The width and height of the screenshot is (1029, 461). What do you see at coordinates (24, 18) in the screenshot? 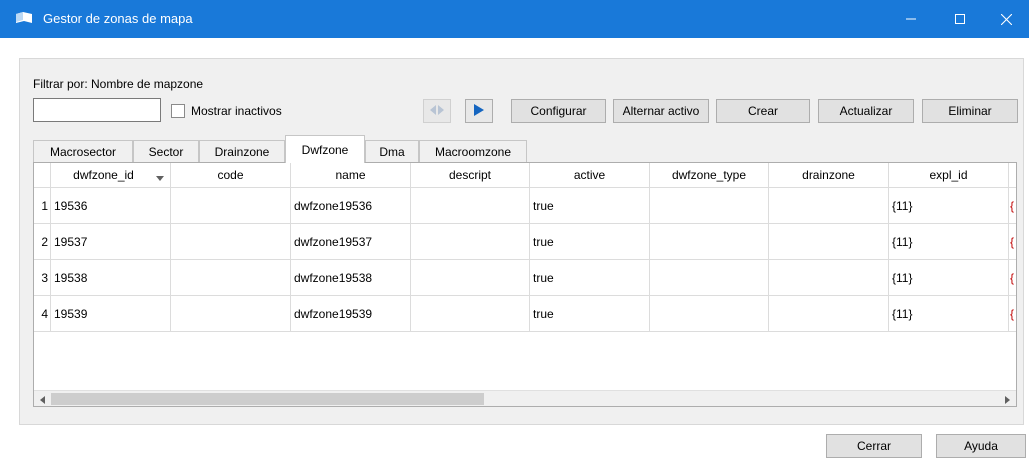
I see `app-icon` at bounding box center [24, 18].